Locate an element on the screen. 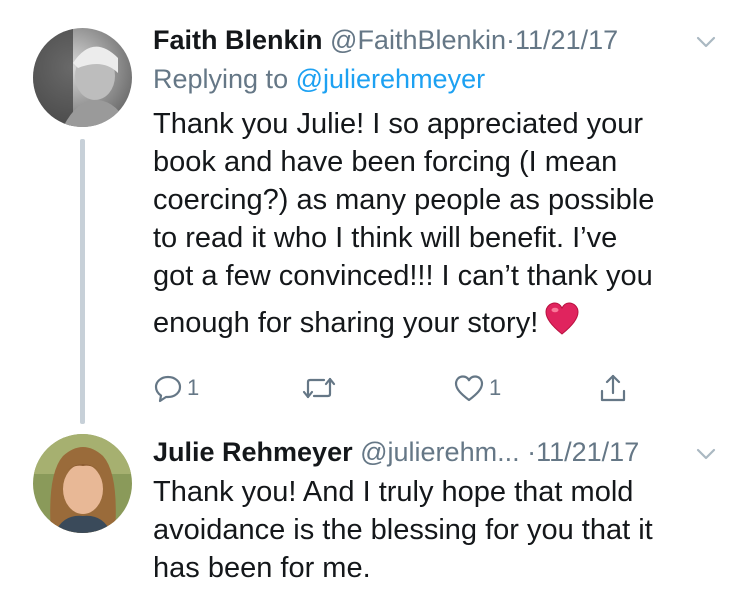 This screenshot has width=750, height=595. reply-icon is located at coordinates (168, 388).